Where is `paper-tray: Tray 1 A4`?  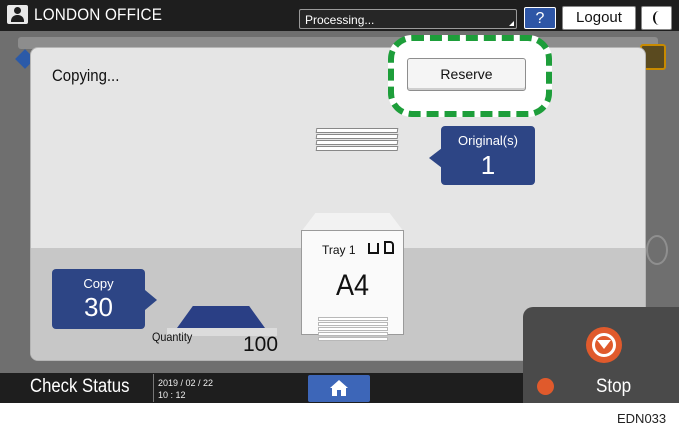 paper-tray: Tray 1 A4 is located at coordinates (352, 277).